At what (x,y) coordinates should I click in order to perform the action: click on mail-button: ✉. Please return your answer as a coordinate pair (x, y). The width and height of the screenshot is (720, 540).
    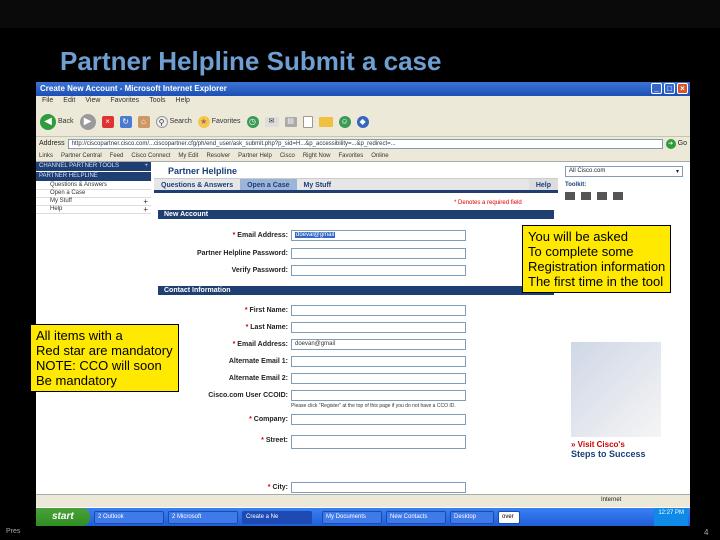
    Looking at the image, I should click on (271, 121).